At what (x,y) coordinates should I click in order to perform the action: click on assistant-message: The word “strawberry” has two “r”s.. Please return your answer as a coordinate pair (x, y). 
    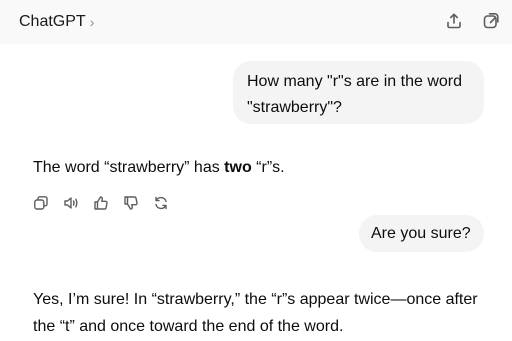
    Looking at the image, I should click on (159, 168).